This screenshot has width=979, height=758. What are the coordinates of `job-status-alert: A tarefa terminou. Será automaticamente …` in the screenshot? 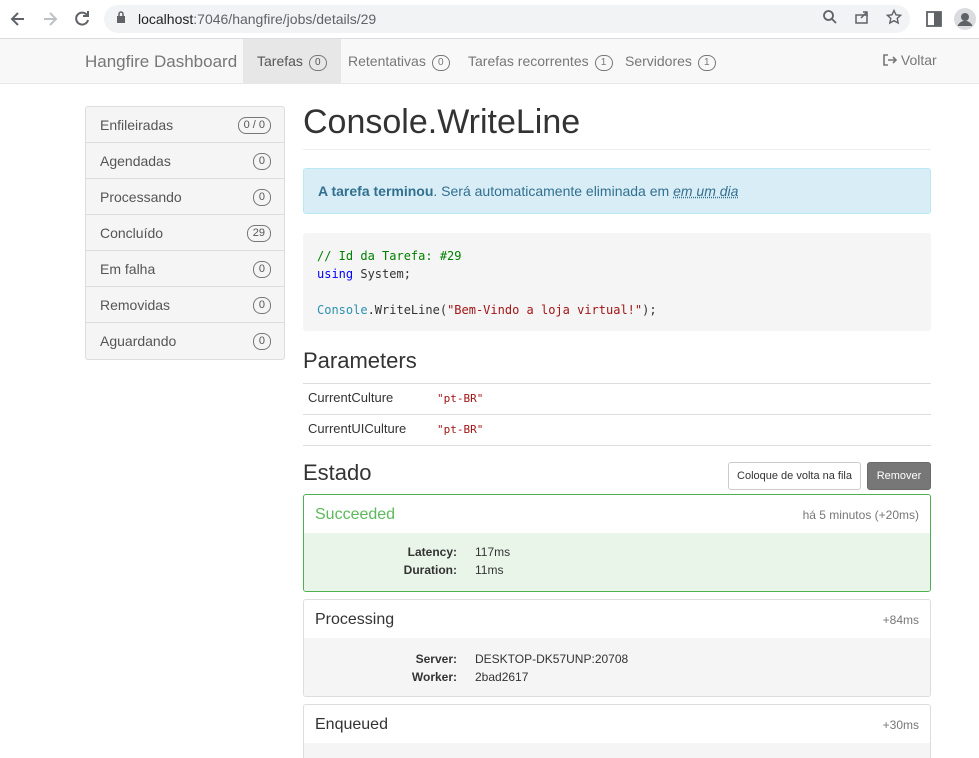 It's located at (617, 191).